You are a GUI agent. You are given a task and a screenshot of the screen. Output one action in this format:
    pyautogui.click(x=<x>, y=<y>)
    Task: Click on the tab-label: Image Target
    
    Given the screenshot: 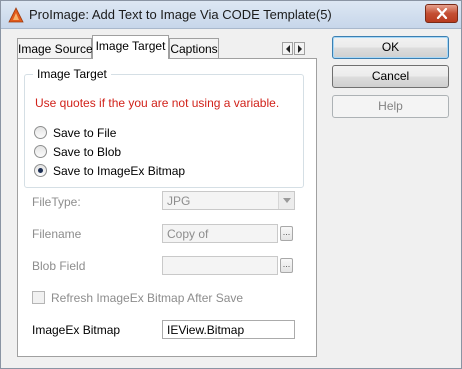 What is the action you would take?
    pyautogui.click(x=130, y=46)
    